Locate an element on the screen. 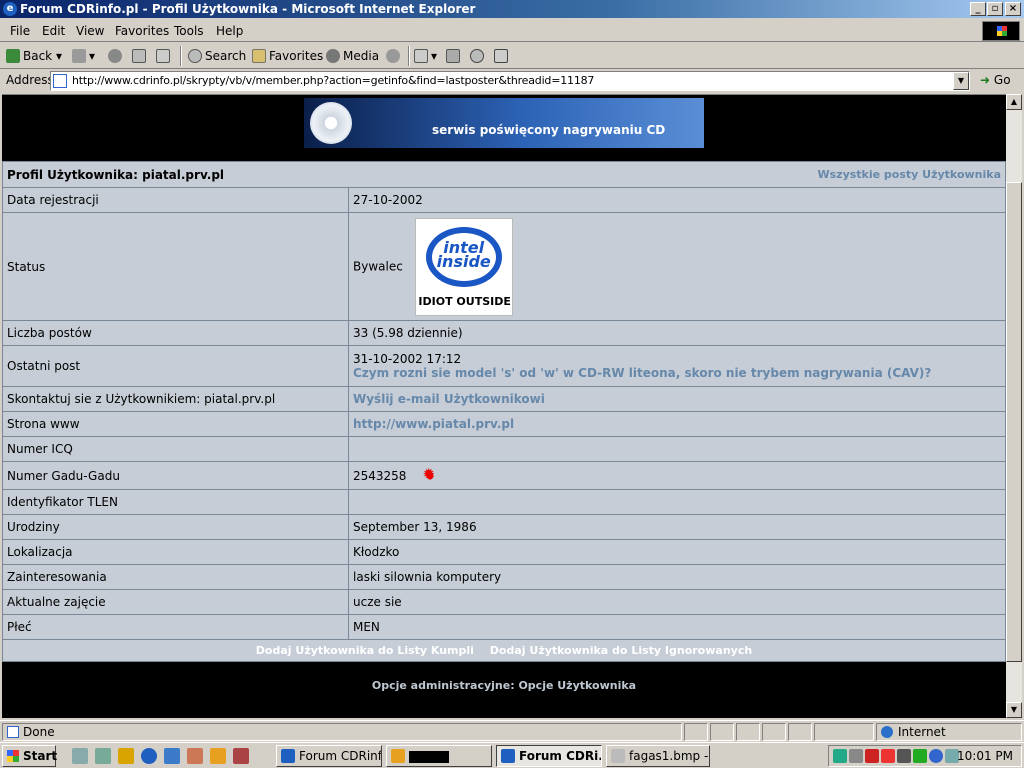 The image size is (1024, 768). menu-edit: Edit is located at coordinates (53, 31).